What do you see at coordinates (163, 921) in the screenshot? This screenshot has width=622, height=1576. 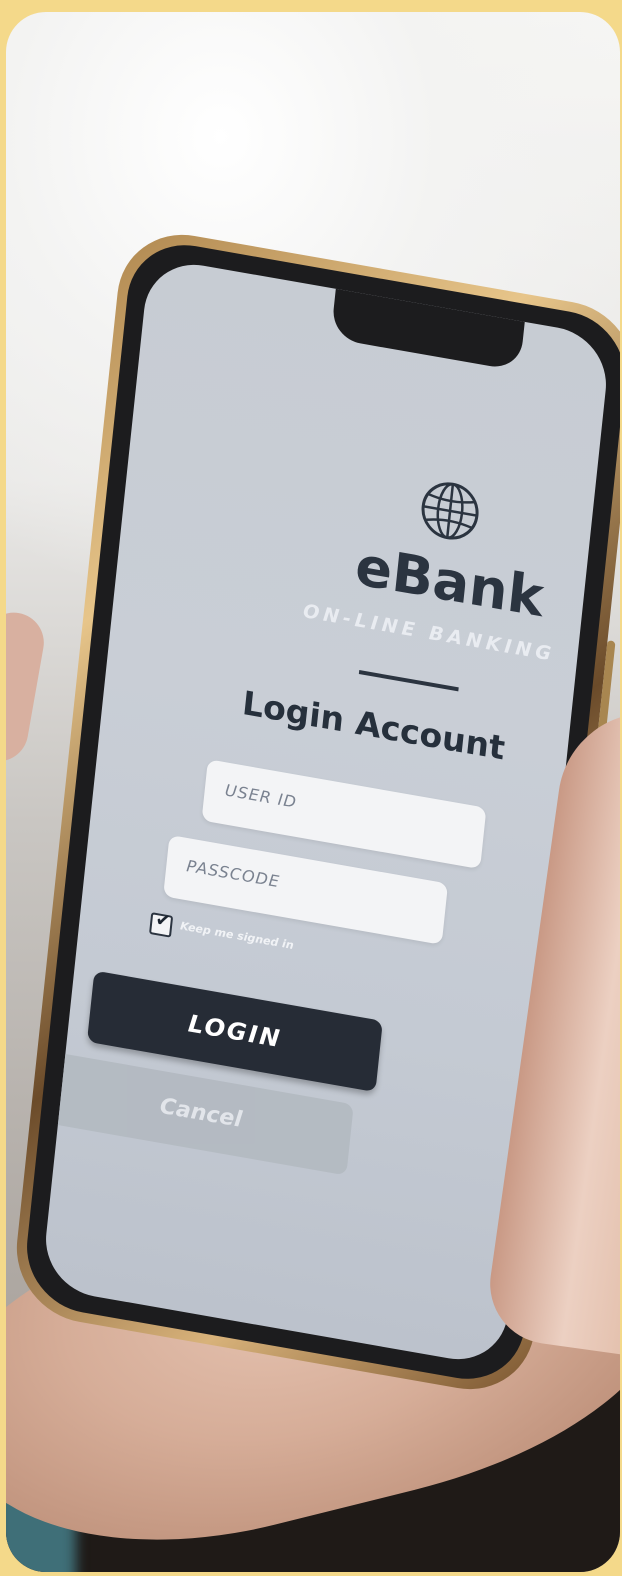 I see `check-icon: ✔` at bounding box center [163, 921].